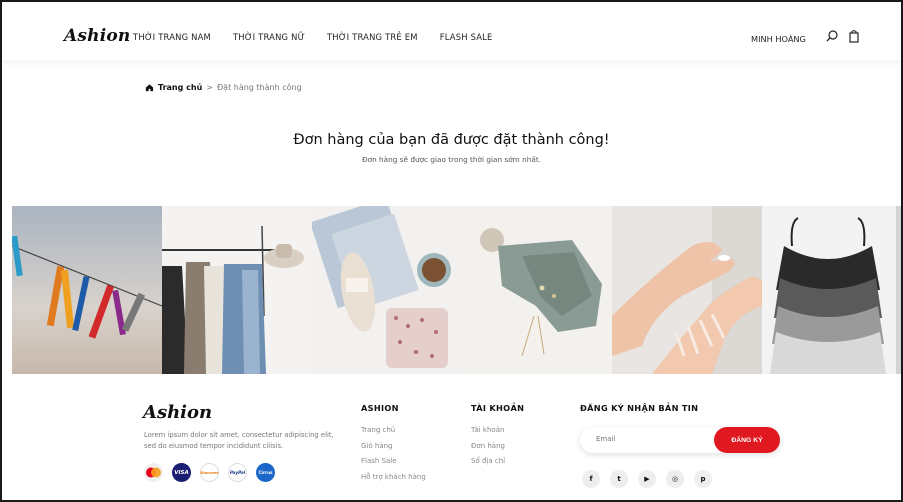  Describe the element at coordinates (393, 431) in the screenshot. I see `footer-link-home: Trang chủ` at that location.